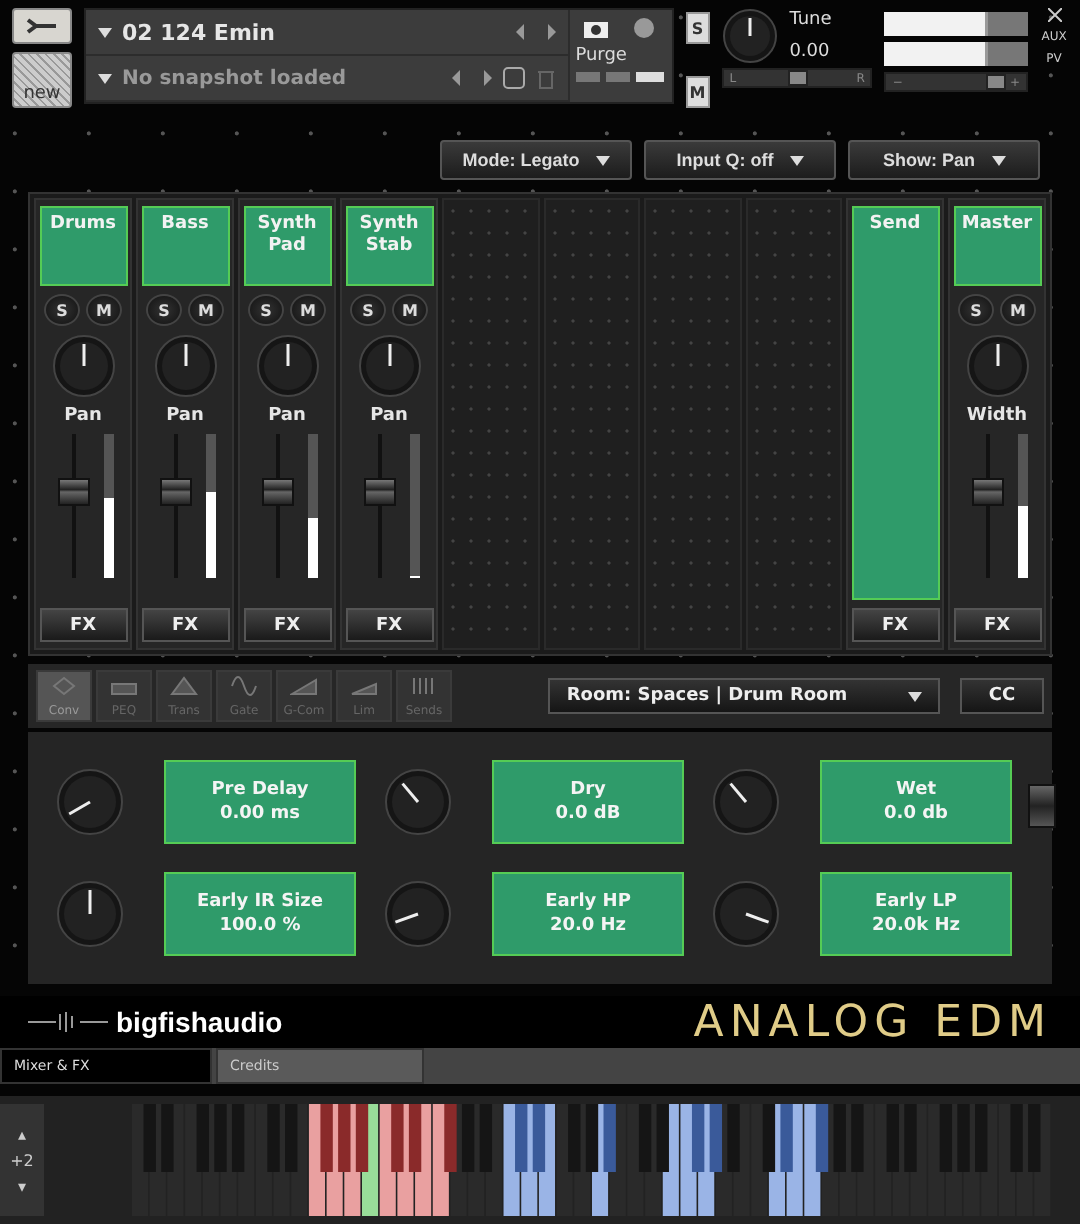 This screenshot has height=1224, width=1080. What do you see at coordinates (22, 1160) in the screenshot?
I see `octave-control: ▴ +2 ▾` at bounding box center [22, 1160].